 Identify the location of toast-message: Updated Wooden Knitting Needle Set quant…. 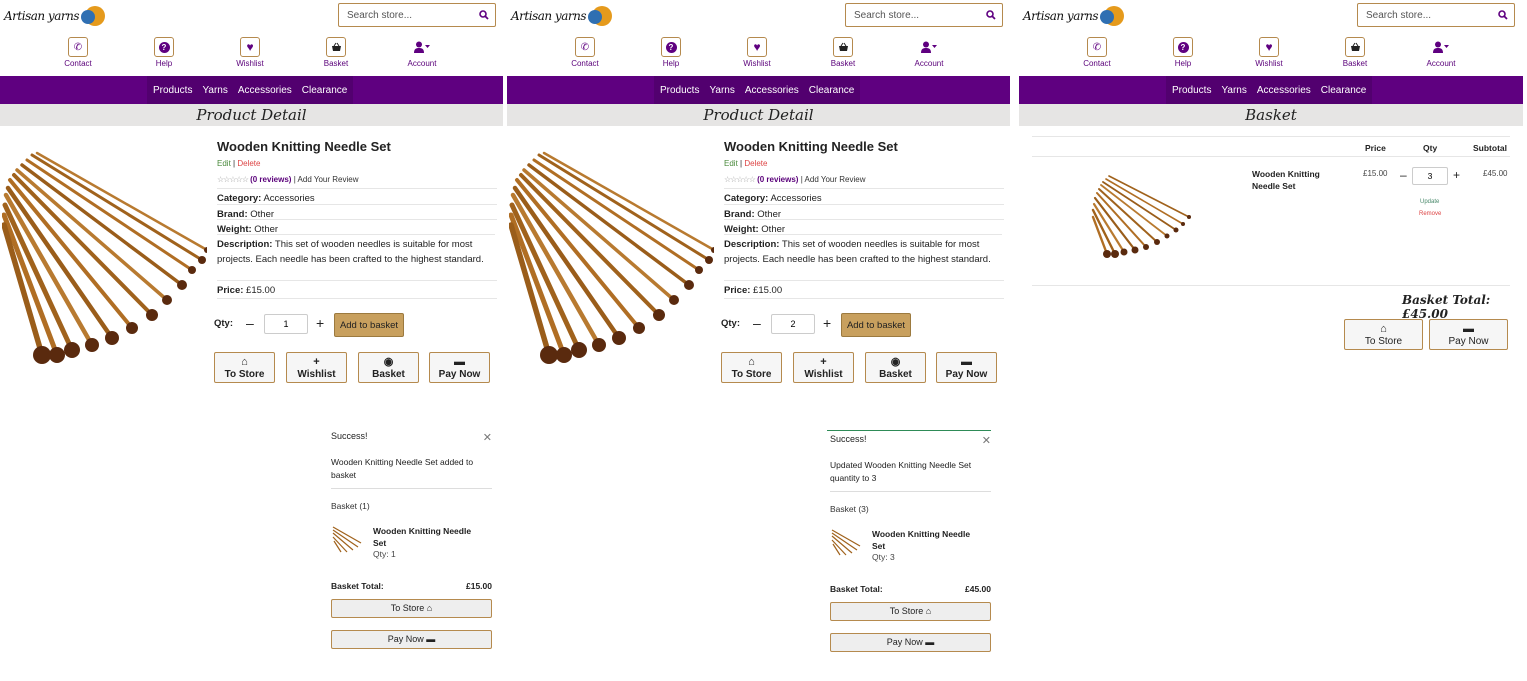
(910, 475).